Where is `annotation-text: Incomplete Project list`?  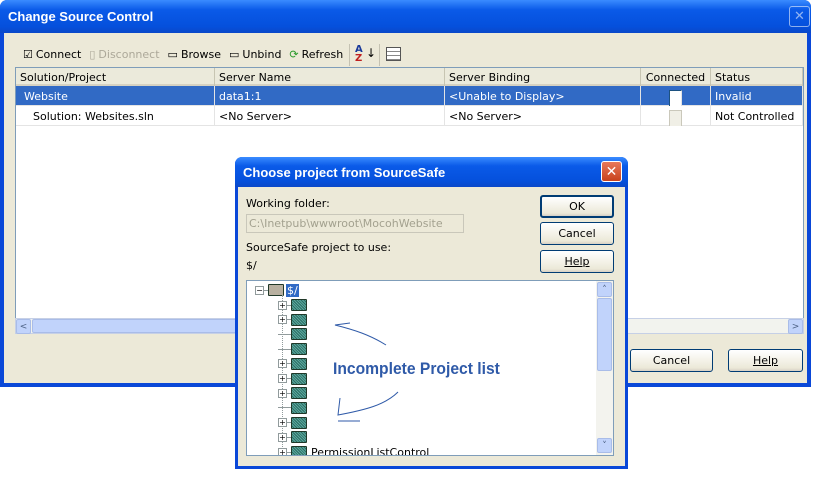 annotation-text: Incomplete Project list is located at coordinates (416, 368).